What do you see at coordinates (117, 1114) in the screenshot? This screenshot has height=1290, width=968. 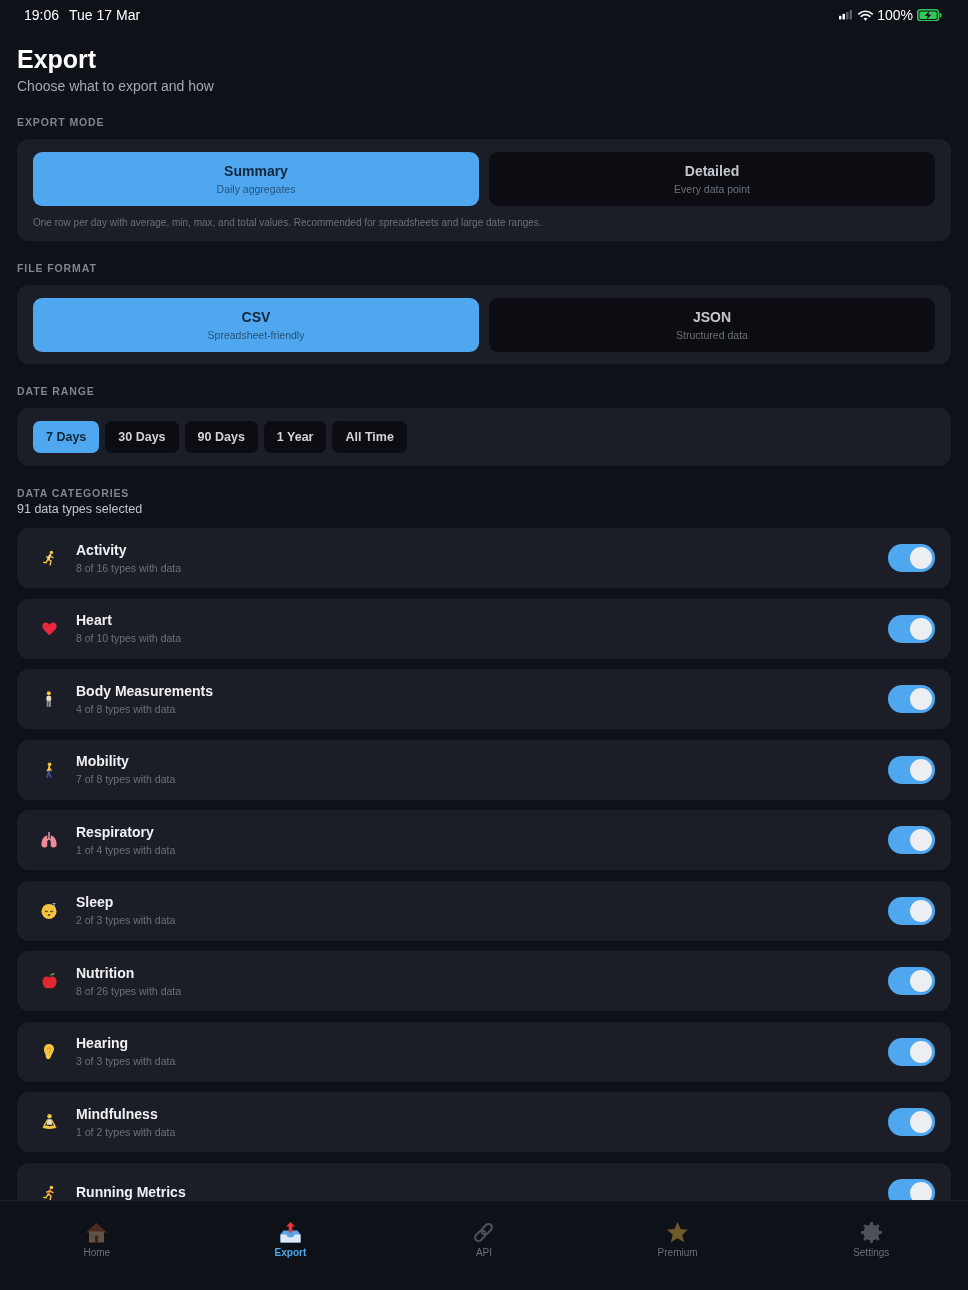 I see `category-title: Mindfulness` at bounding box center [117, 1114].